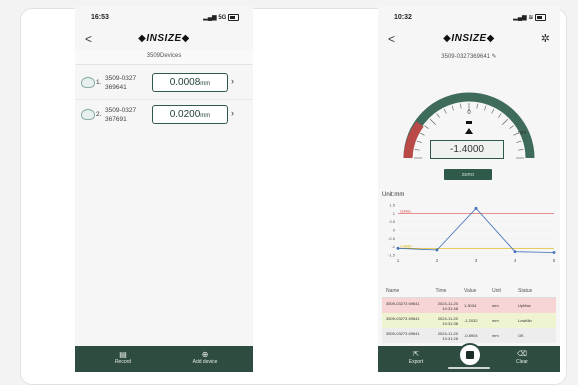 This screenshot has height=385, width=578. What do you see at coordinates (470, 355) in the screenshot?
I see `stop-button` at bounding box center [470, 355].